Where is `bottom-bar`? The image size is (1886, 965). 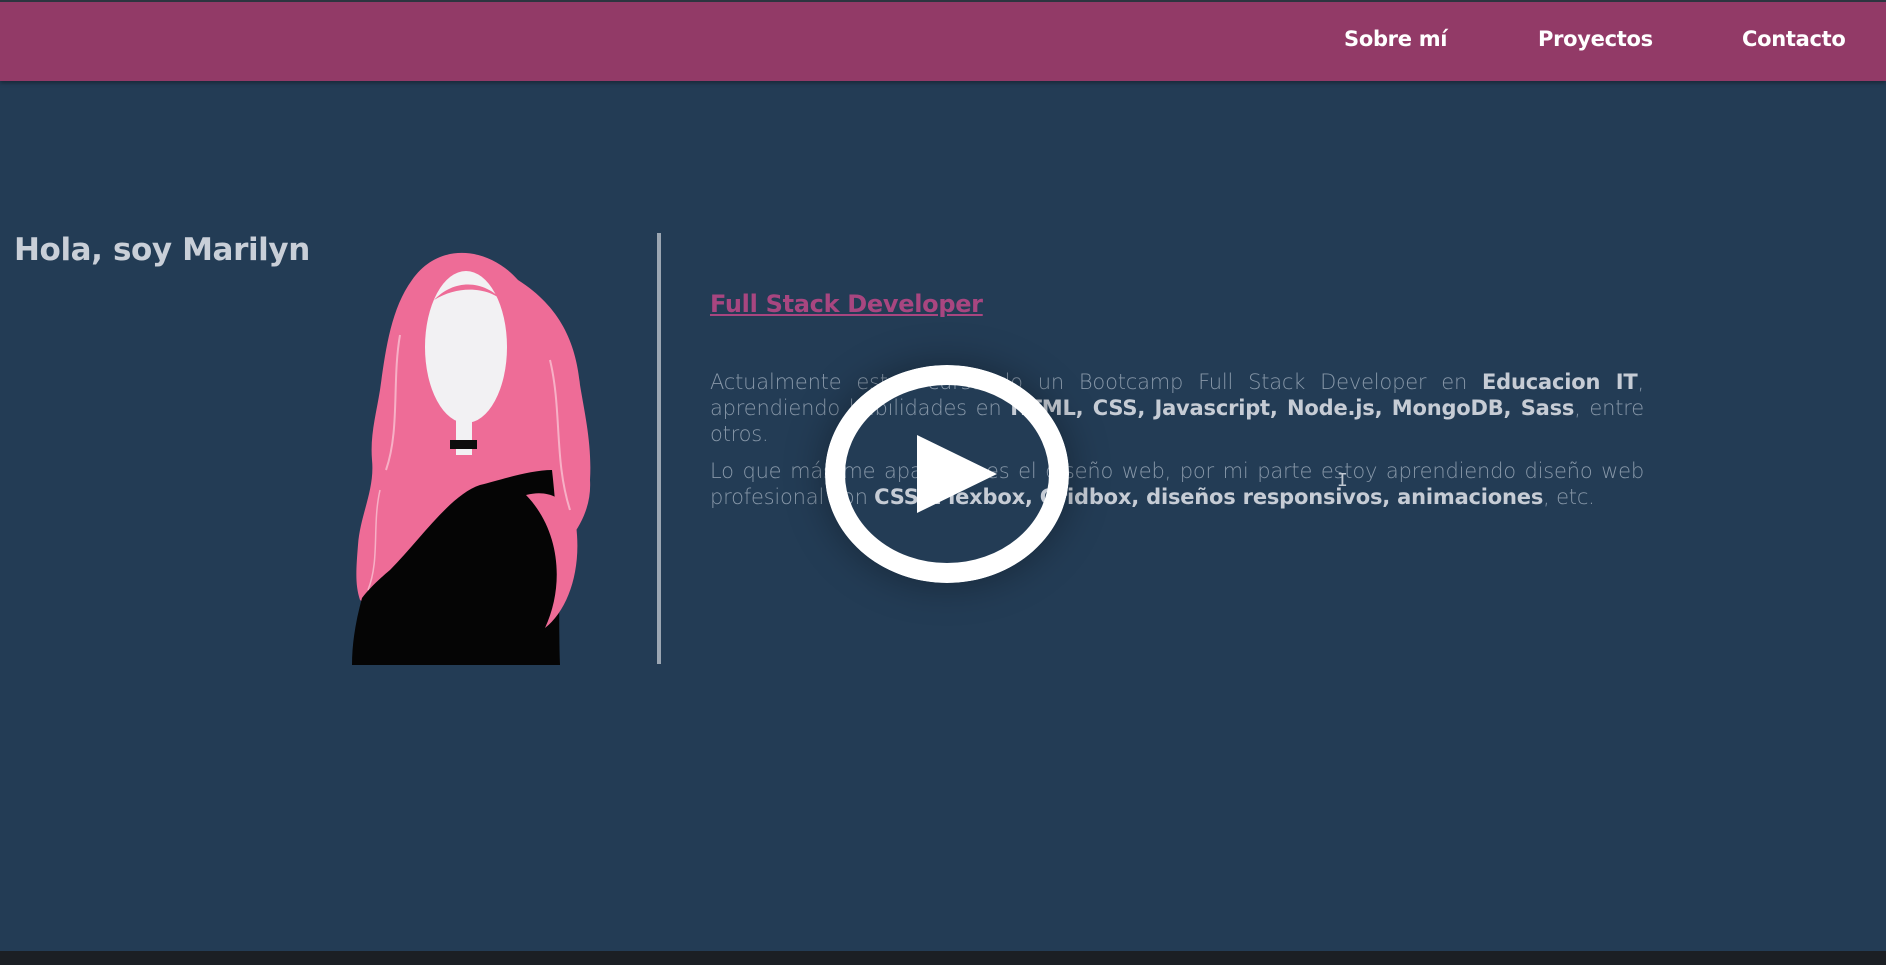 bottom-bar is located at coordinates (943, 958).